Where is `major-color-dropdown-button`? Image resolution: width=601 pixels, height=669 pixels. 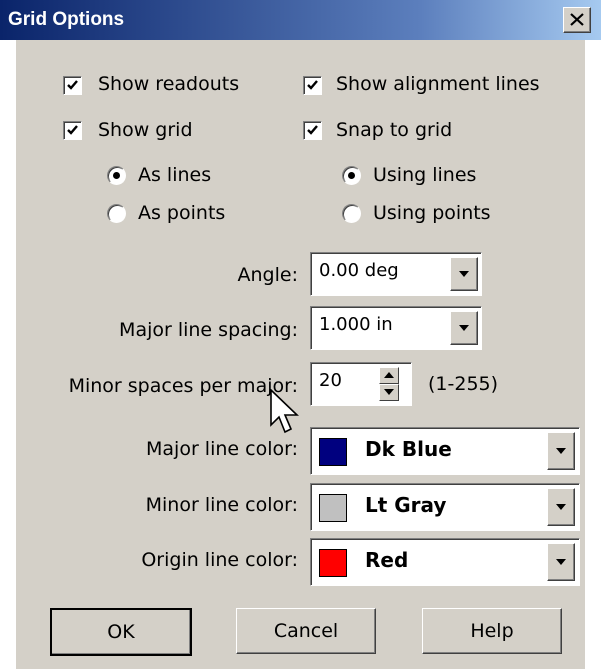 major-color-dropdown-button is located at coordinates (561, 451).